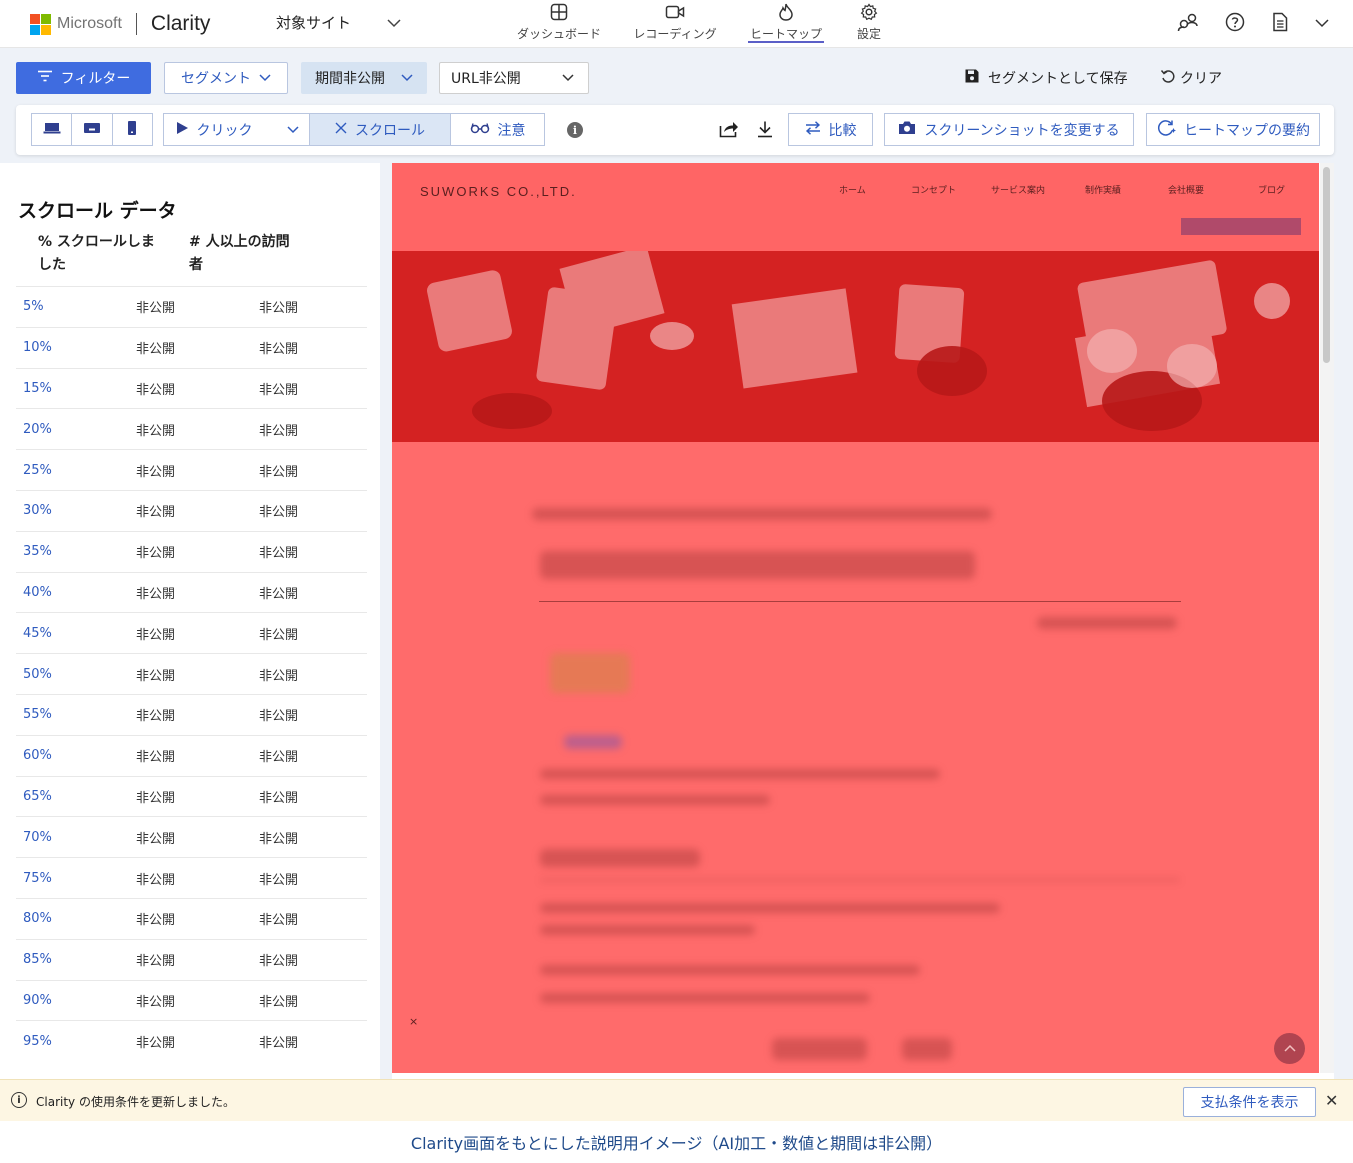 The width and height of the screenshot is (1353, 1163). Describe the element at coordinates (1331, 1100) in the screenshot. I see `close-icon: ✕` at that location.